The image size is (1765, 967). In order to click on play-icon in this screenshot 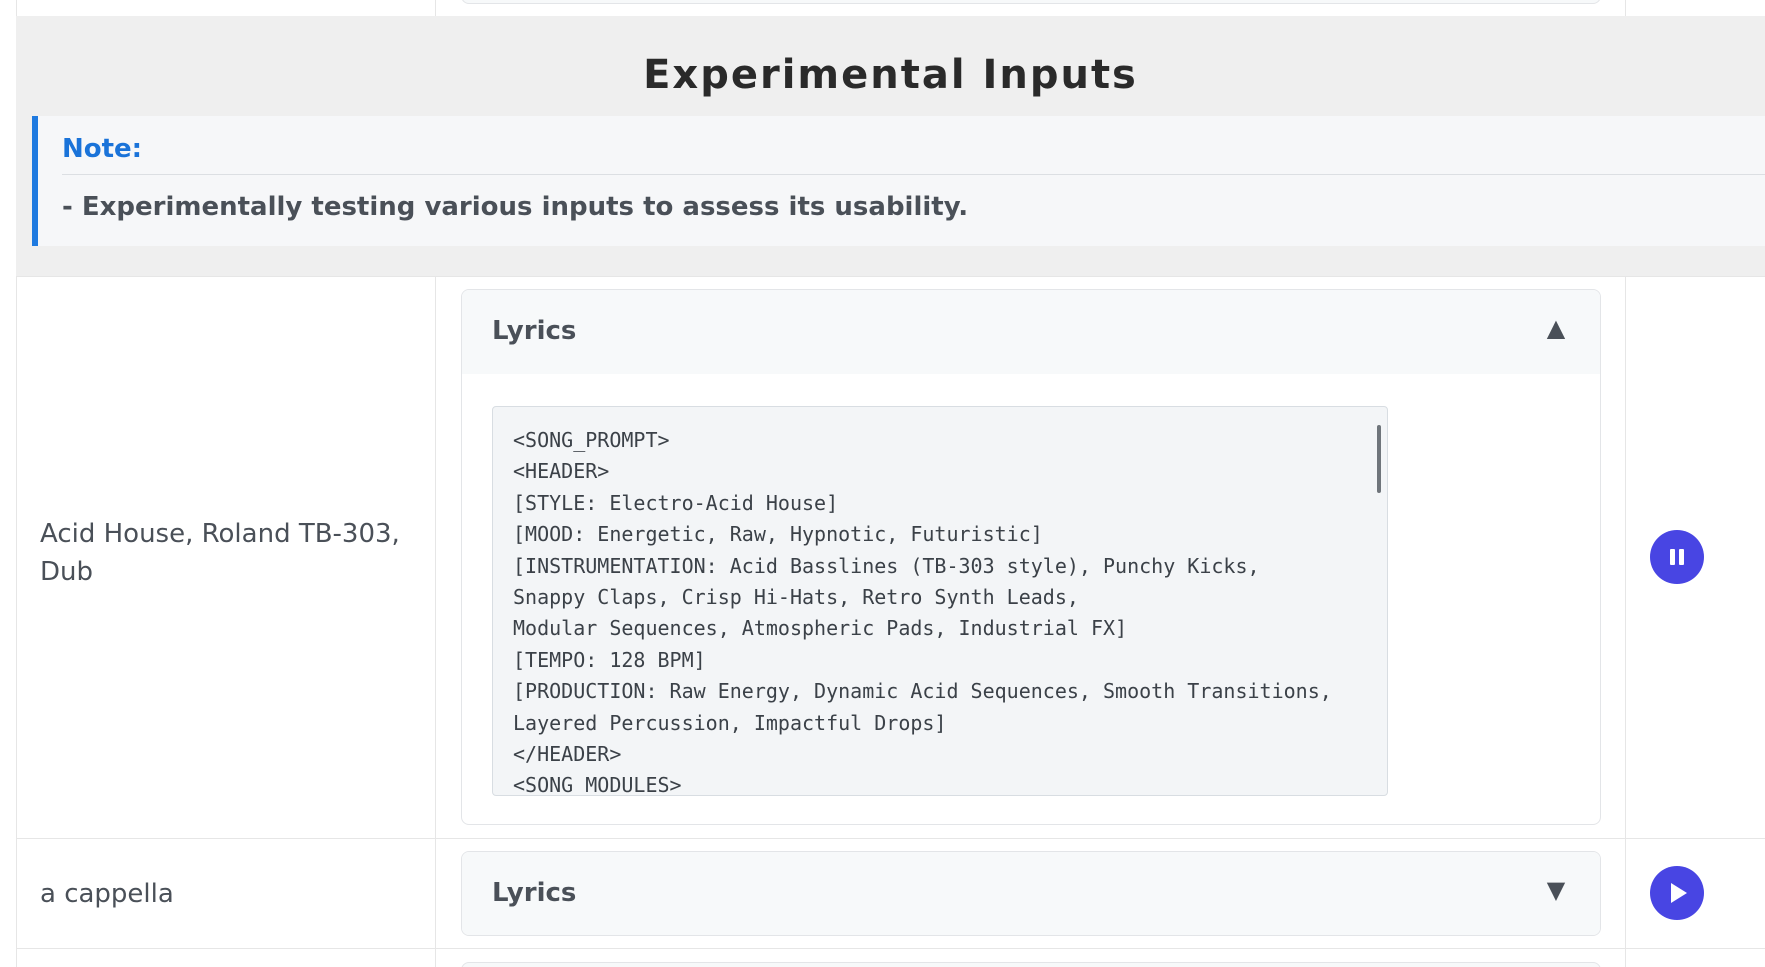, I will do `click(1679, 893)`.